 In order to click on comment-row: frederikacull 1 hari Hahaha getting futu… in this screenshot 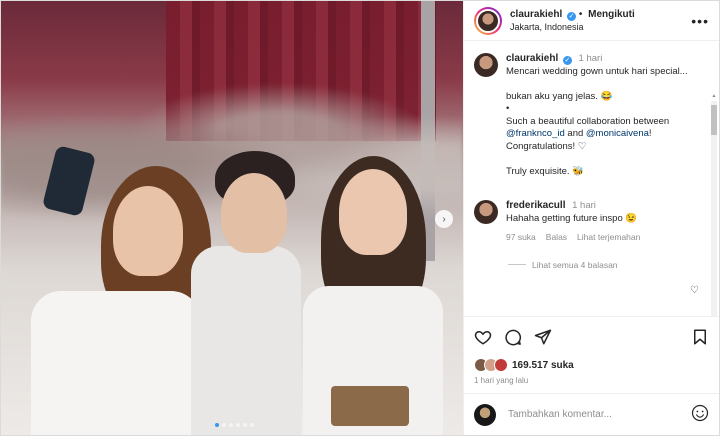, I will do `click(587, 222)`.